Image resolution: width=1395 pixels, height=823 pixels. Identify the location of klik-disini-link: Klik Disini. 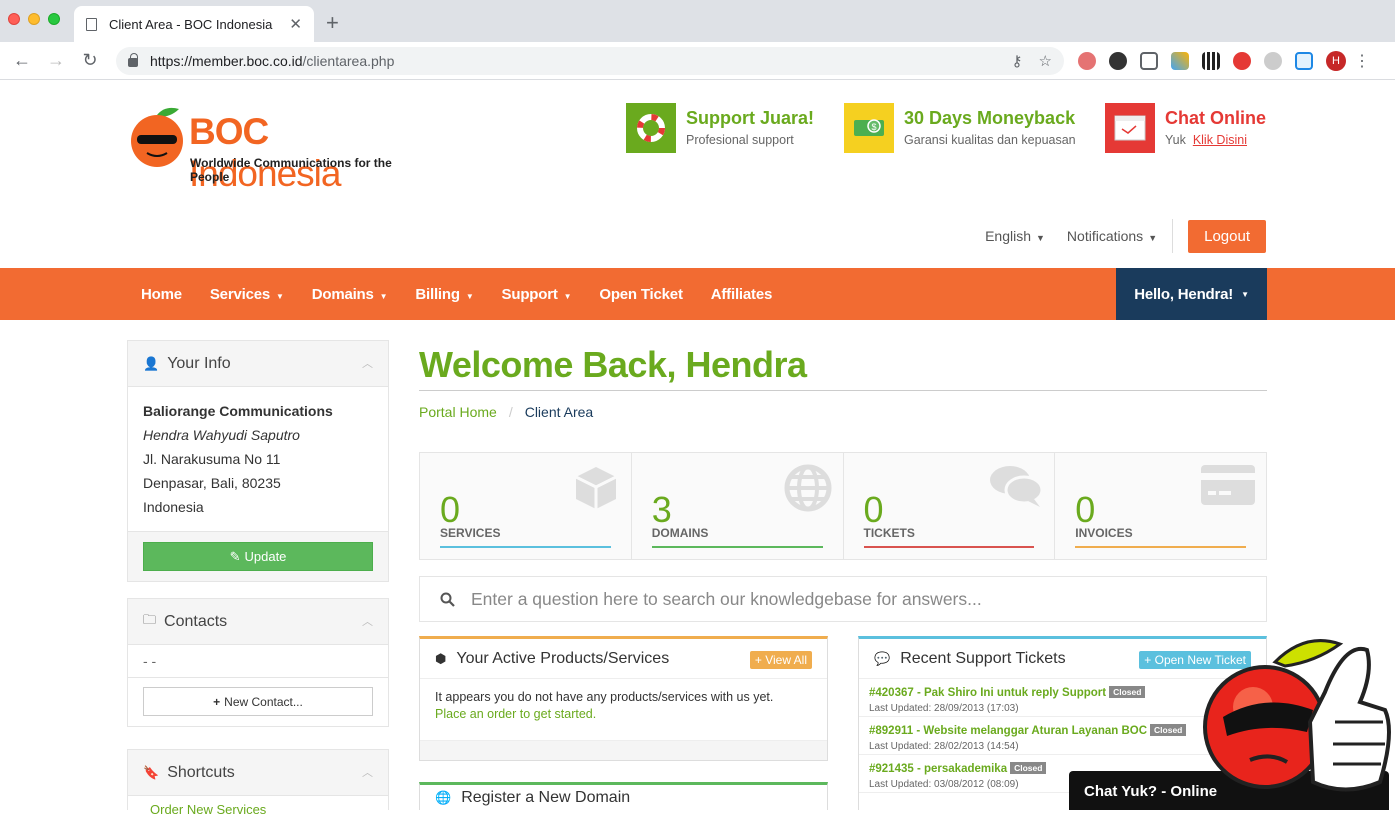
(1220, 140).